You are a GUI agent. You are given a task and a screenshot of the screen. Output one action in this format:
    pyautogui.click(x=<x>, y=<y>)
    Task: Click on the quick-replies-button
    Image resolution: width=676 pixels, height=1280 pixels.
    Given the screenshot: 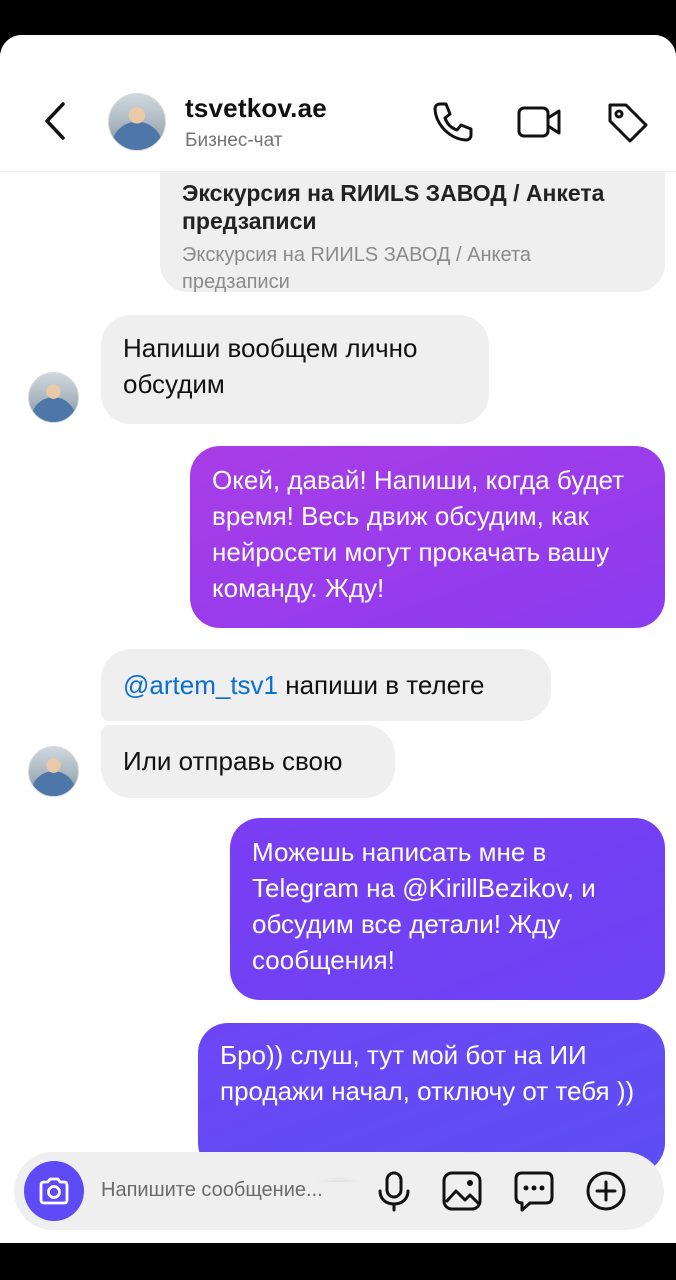 What is the action you would take?
    pyautogui.click(x=534, y=1191)
    